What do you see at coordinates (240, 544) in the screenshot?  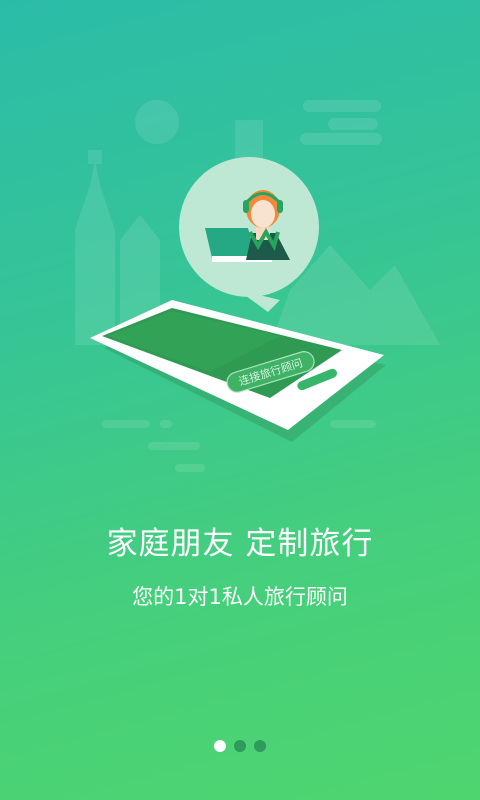 I see `onboarding-title: 家庭朋友 定制旅行` at bounding box center [240, 544].